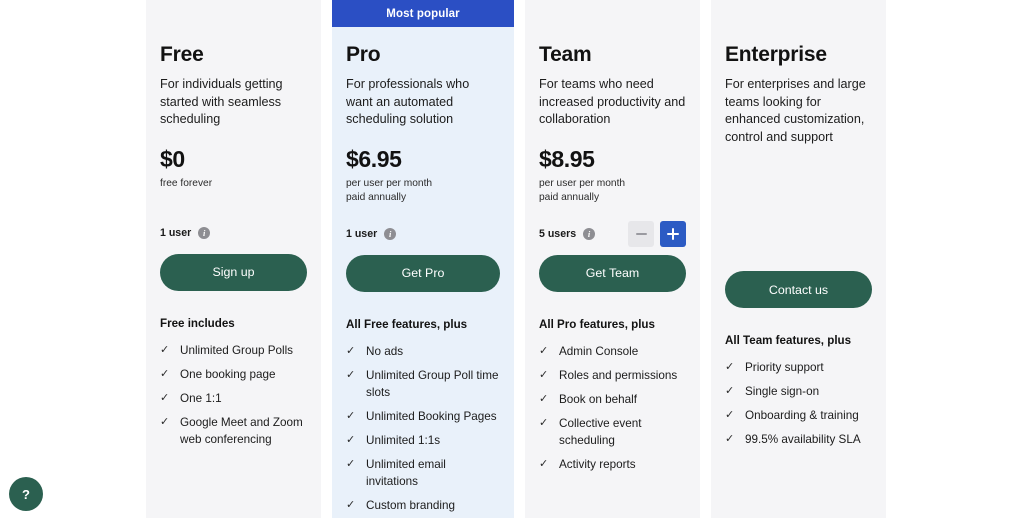  What do you see at coordinates (26, 494) in the screenshot?
I see `help-button: ?` at bounding box center [26, 494].